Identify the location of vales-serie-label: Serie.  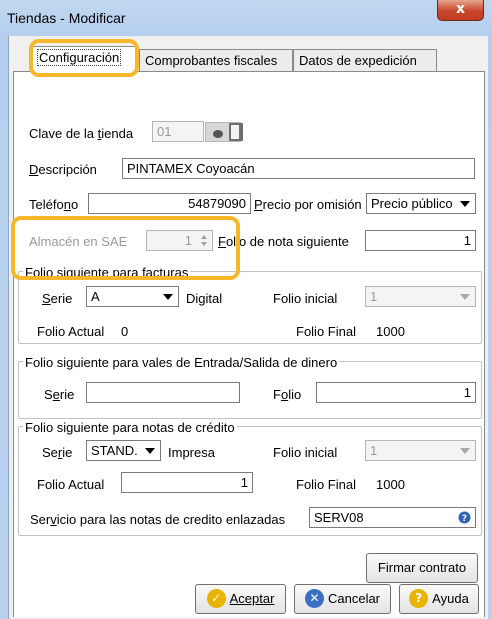
(59, 394).